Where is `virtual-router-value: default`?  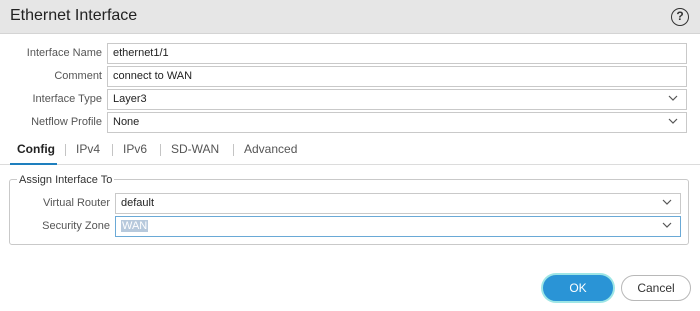 virtual-router-value: default is located at coordinates (138, 203).